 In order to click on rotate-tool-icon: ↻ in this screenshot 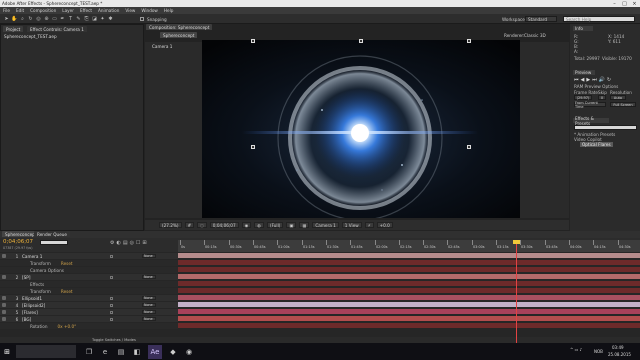, I will do `click(30, 19)`.